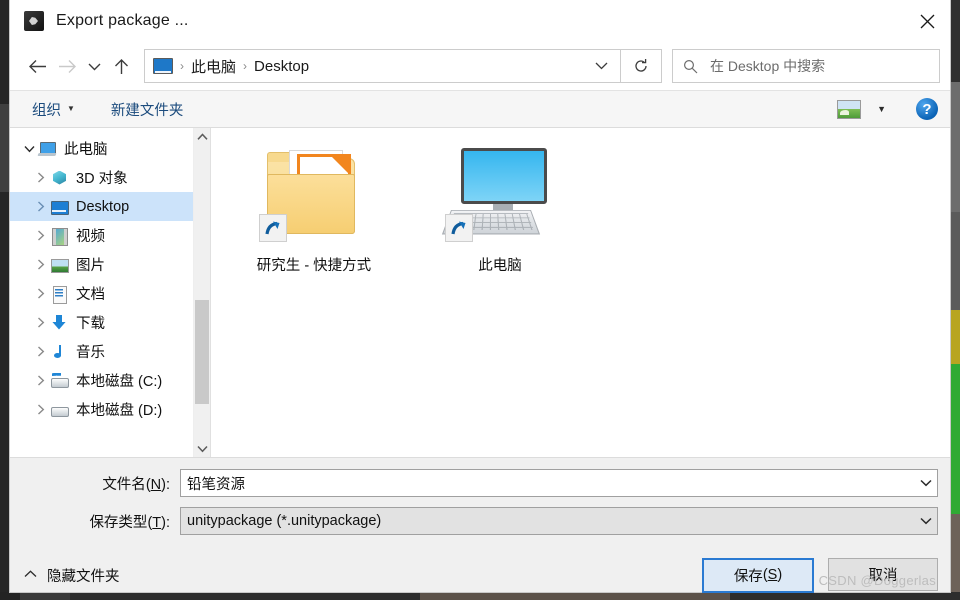 The image size is (960, 600). I want to click on filename-input: 铅笔资源, so click(559, 483).